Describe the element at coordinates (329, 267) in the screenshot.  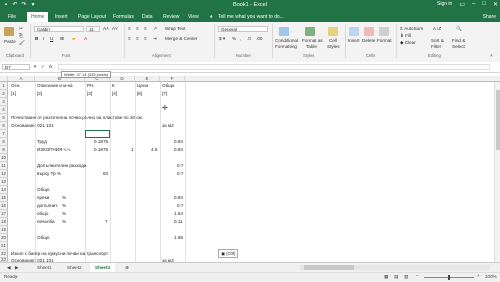
I see `horizontal-scrollbar-thumb` at that location.